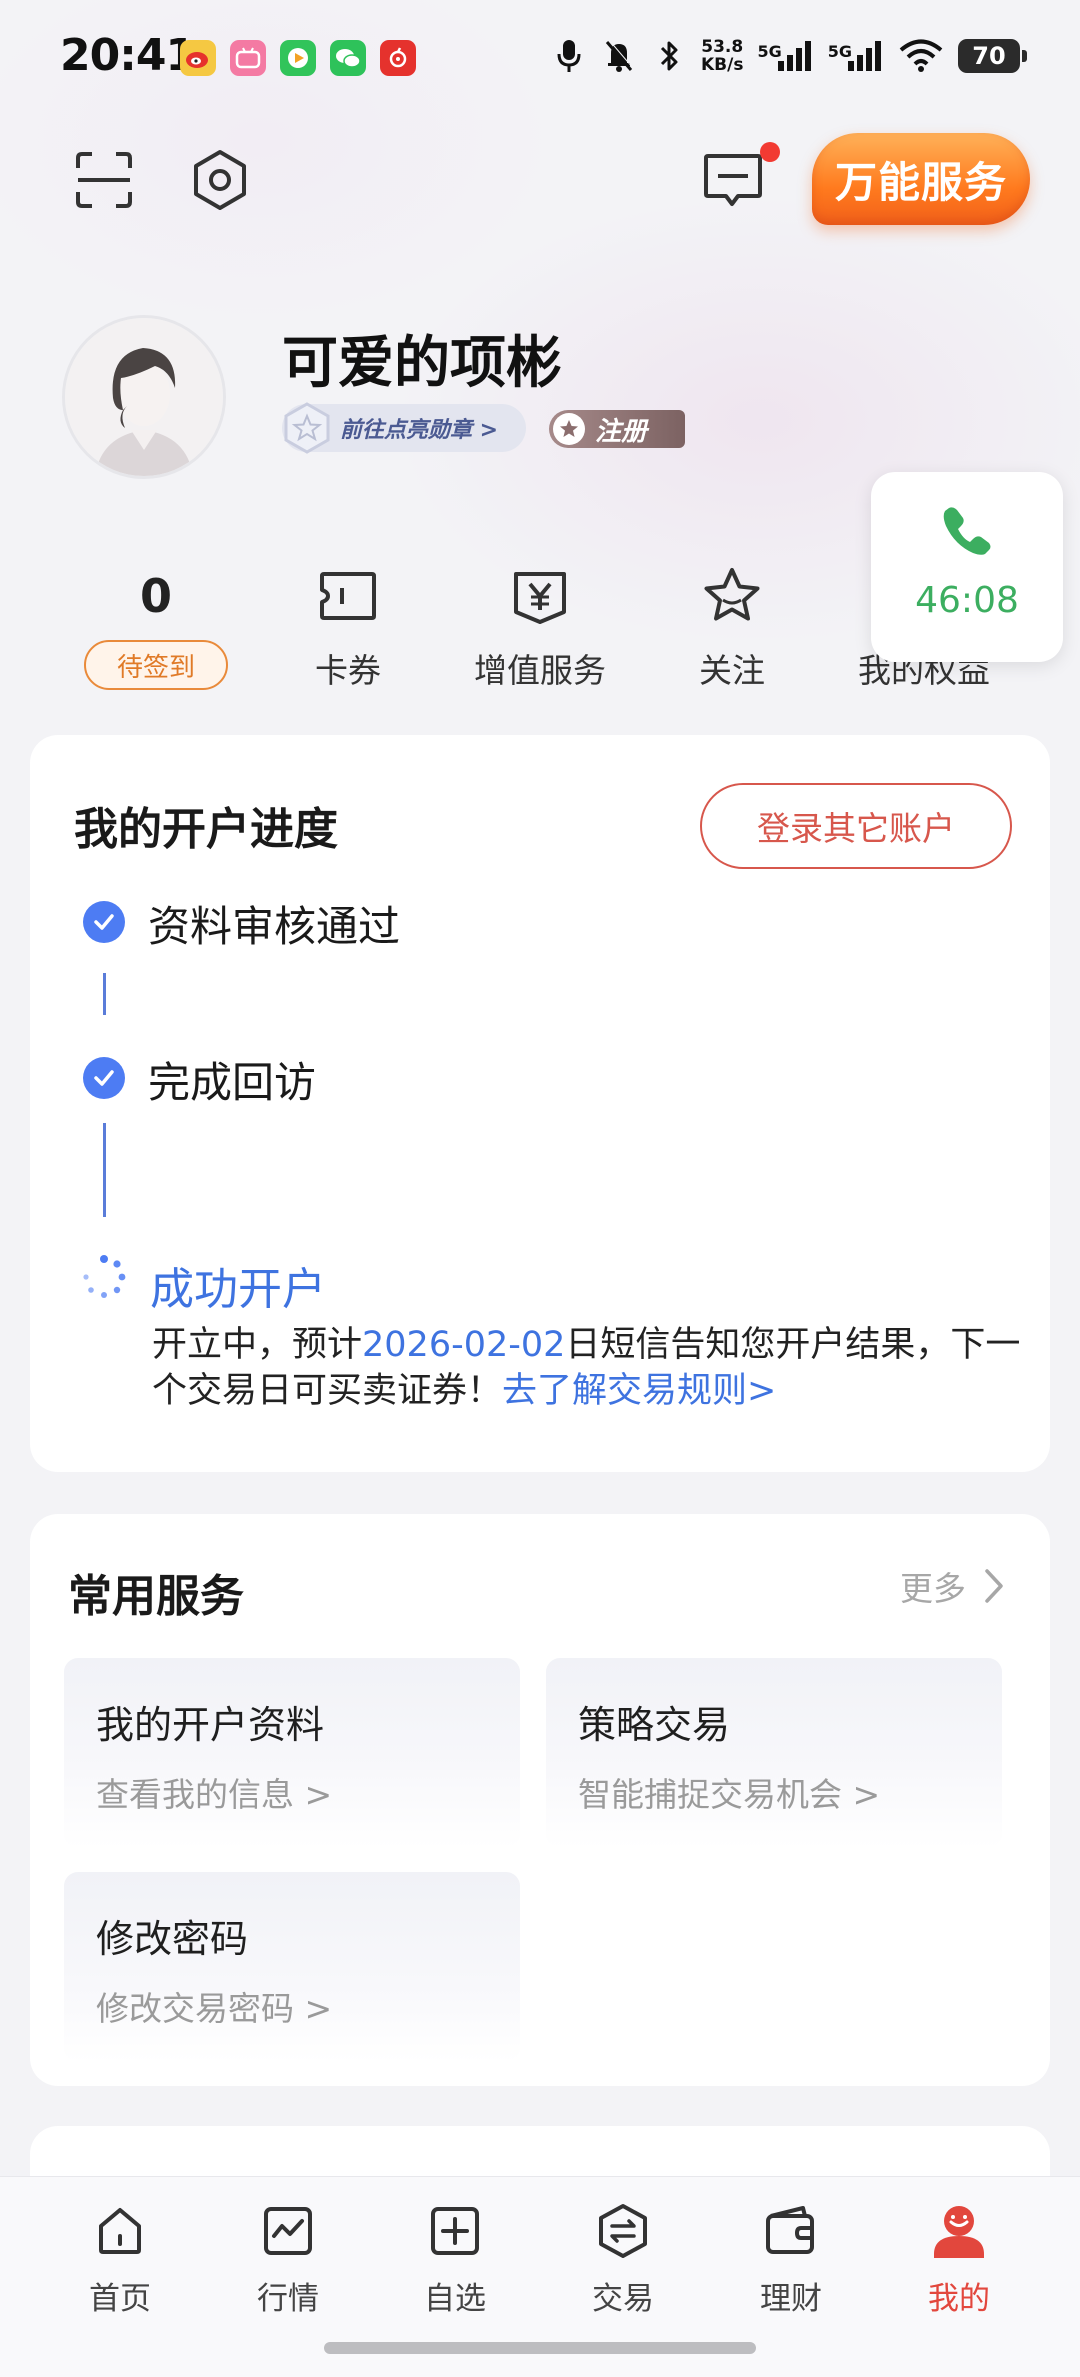 This screenshot has height=2377, width=1080. Describe the element at coordinates (348, 670) in the screenshot. I see `coupon-label: 卡券` at that location.